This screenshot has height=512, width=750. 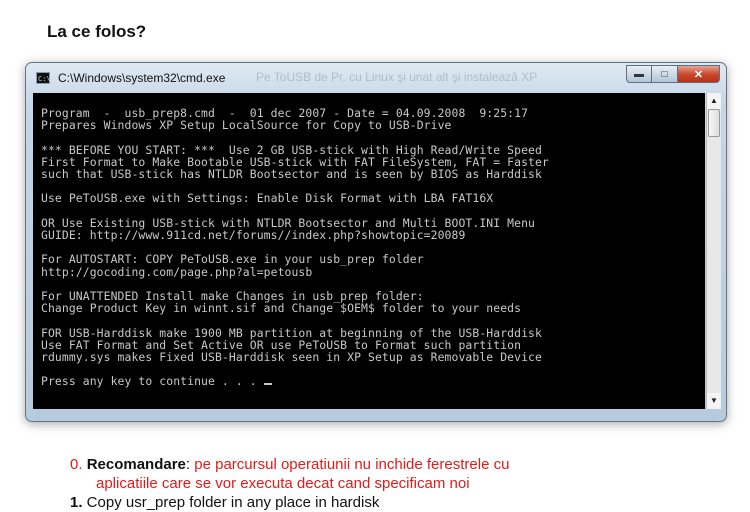 What do you see at coordinates (97, 31) in the screenshot?
I see `page-heading: La ce folos?` at bounding box center [97, 31].